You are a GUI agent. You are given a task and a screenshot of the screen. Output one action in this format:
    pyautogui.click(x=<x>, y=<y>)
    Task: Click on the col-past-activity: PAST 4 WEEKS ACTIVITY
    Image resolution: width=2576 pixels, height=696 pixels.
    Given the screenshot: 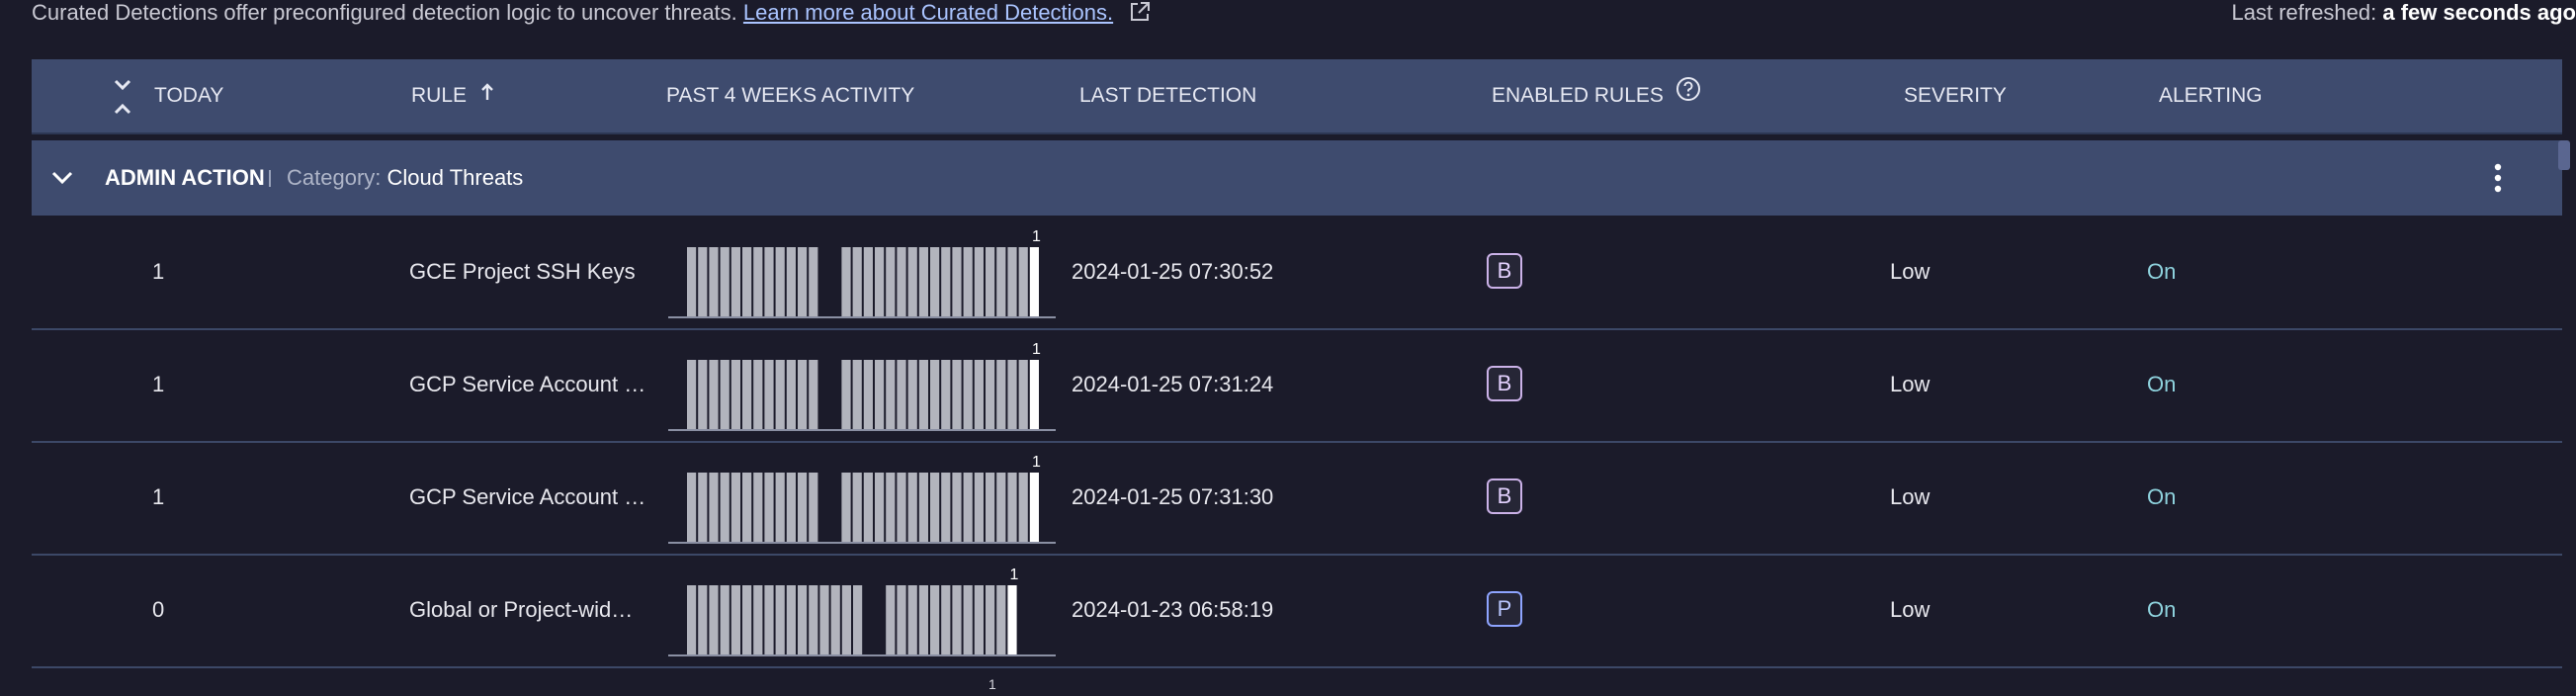 What is the action you would take?
    pyautogui.click(x=790, y=95)
    